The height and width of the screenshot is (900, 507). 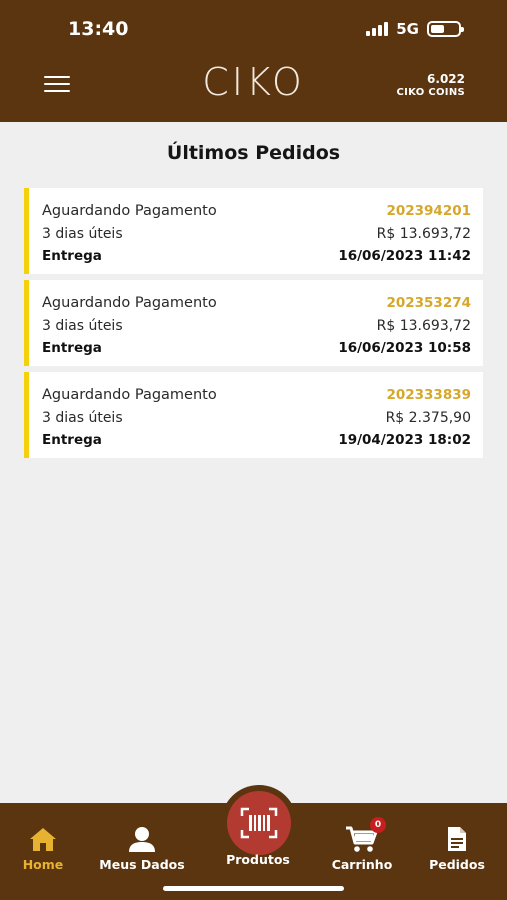 I want to click on order-code: 202333839, so click(x=428, y=395).